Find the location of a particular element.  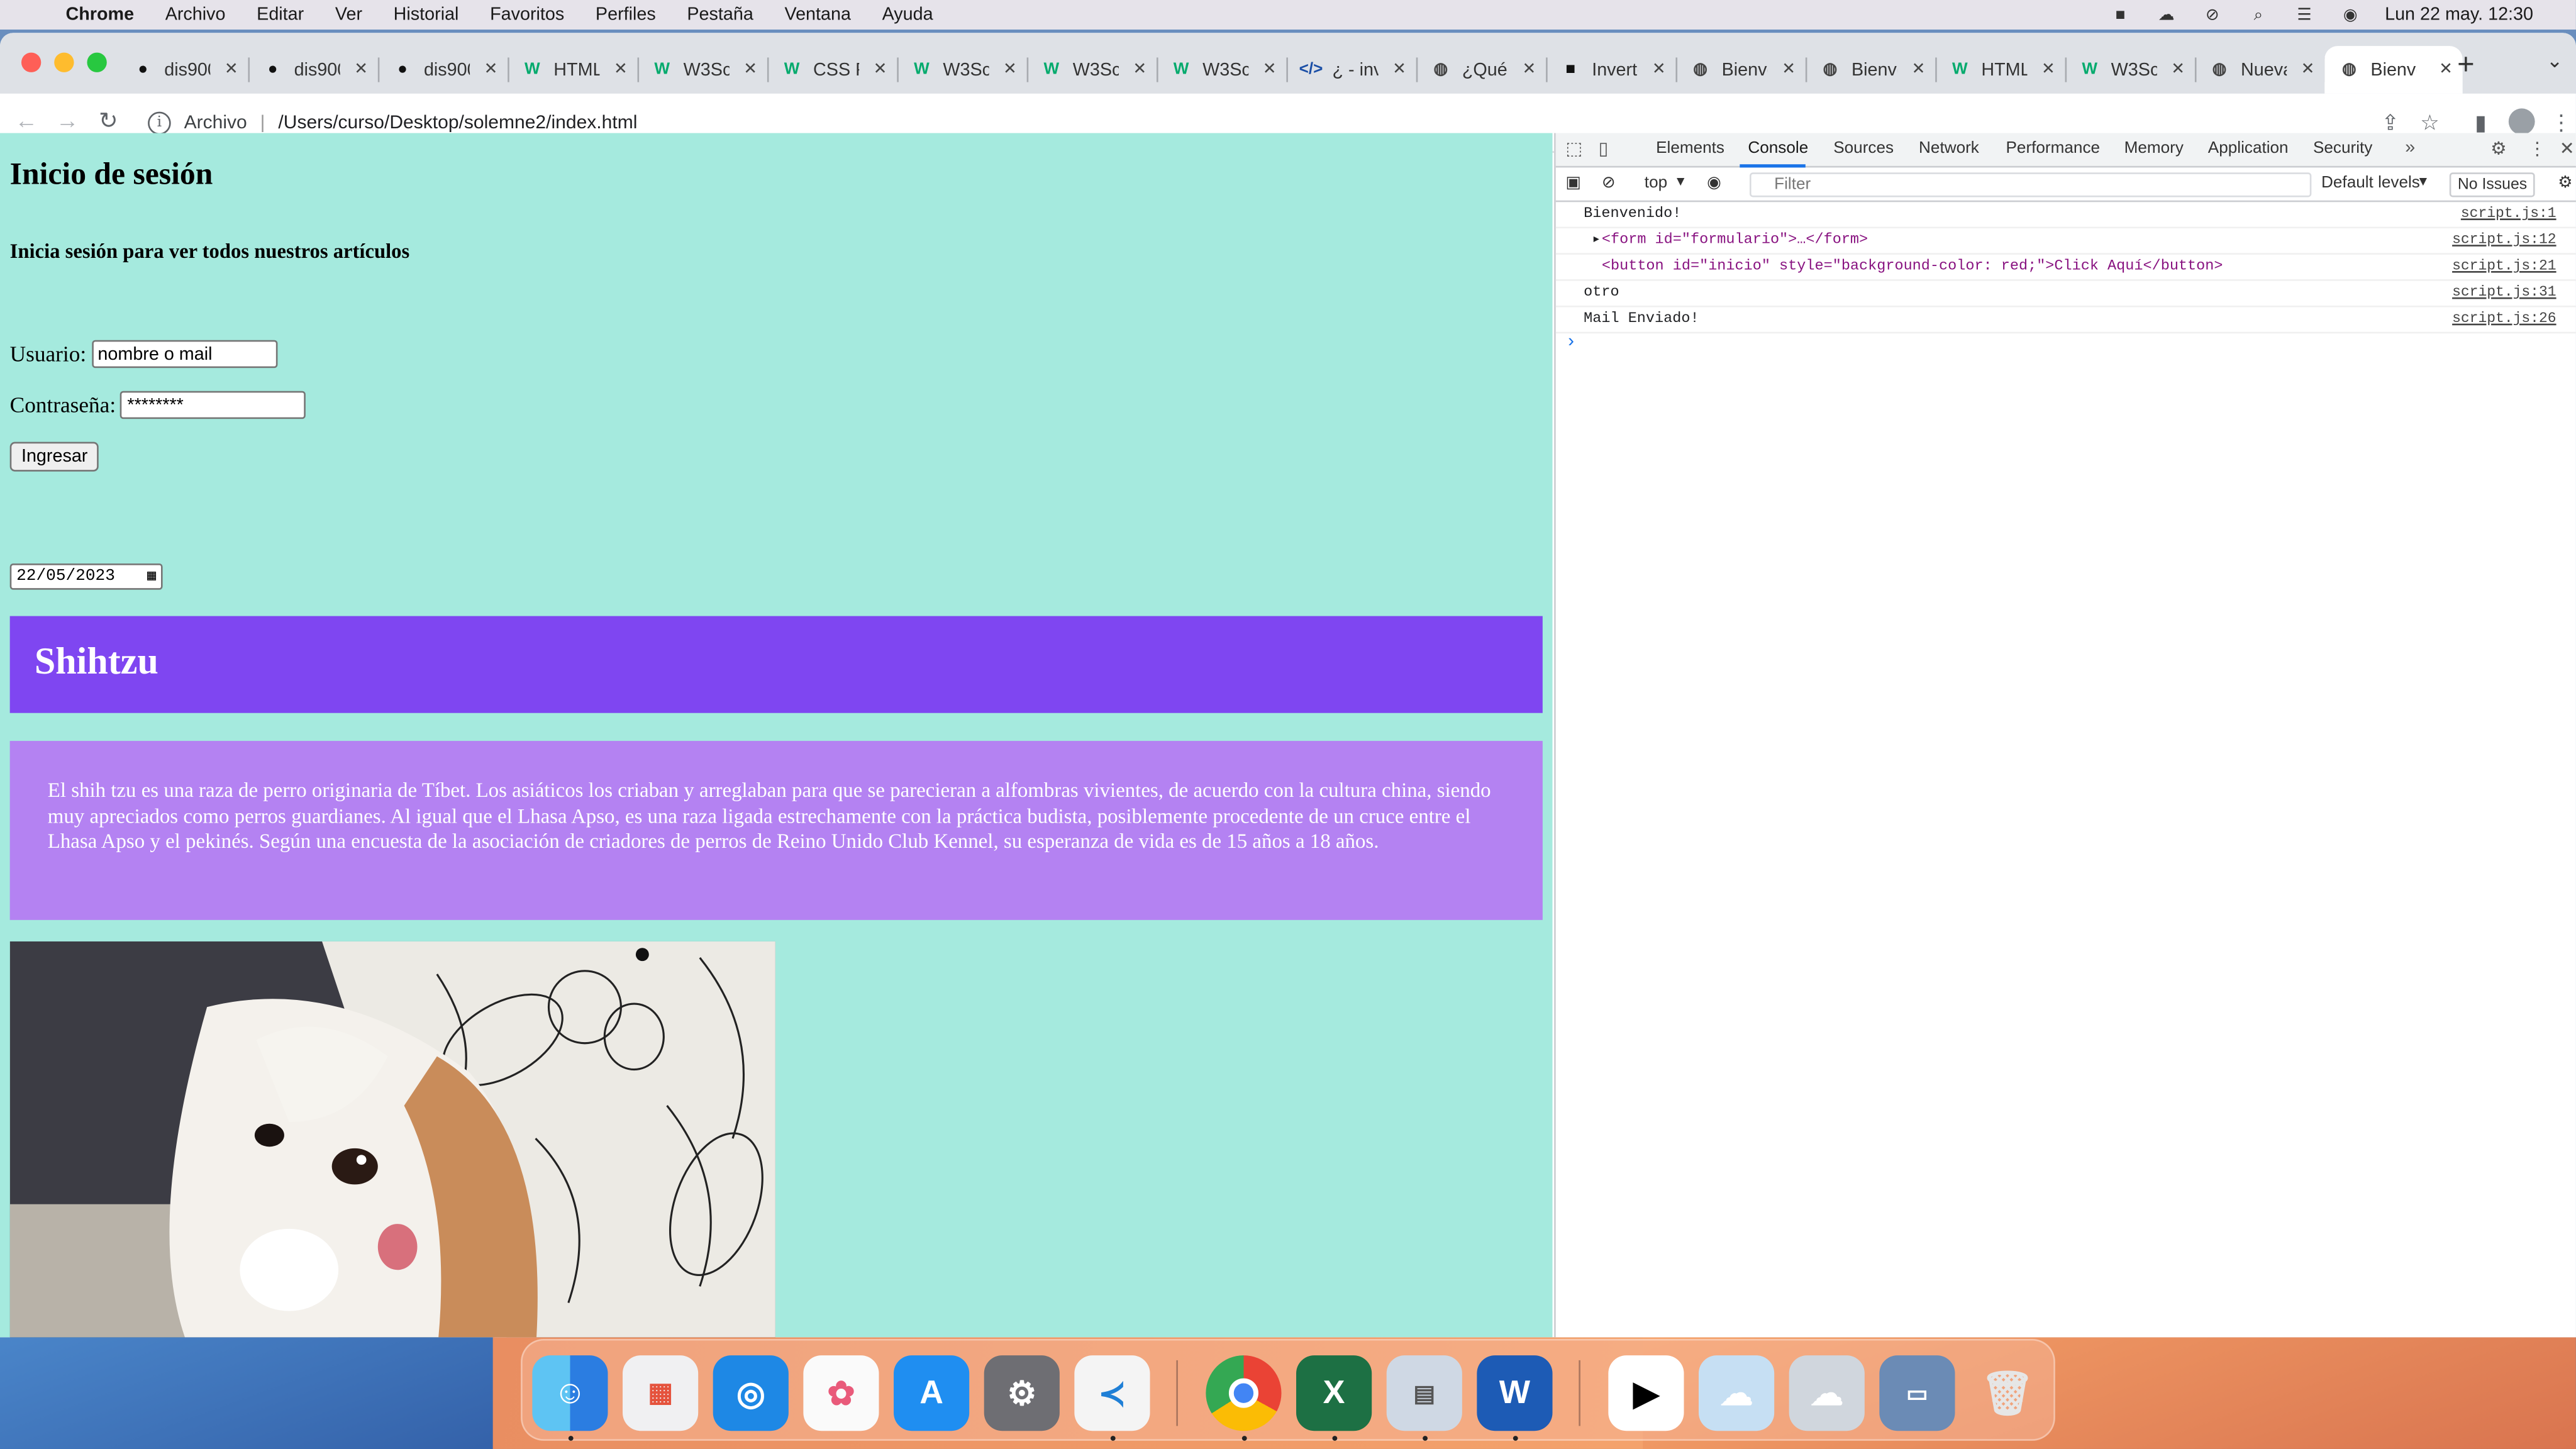

menu-historial: Historial is located at coordinates (426, 15).